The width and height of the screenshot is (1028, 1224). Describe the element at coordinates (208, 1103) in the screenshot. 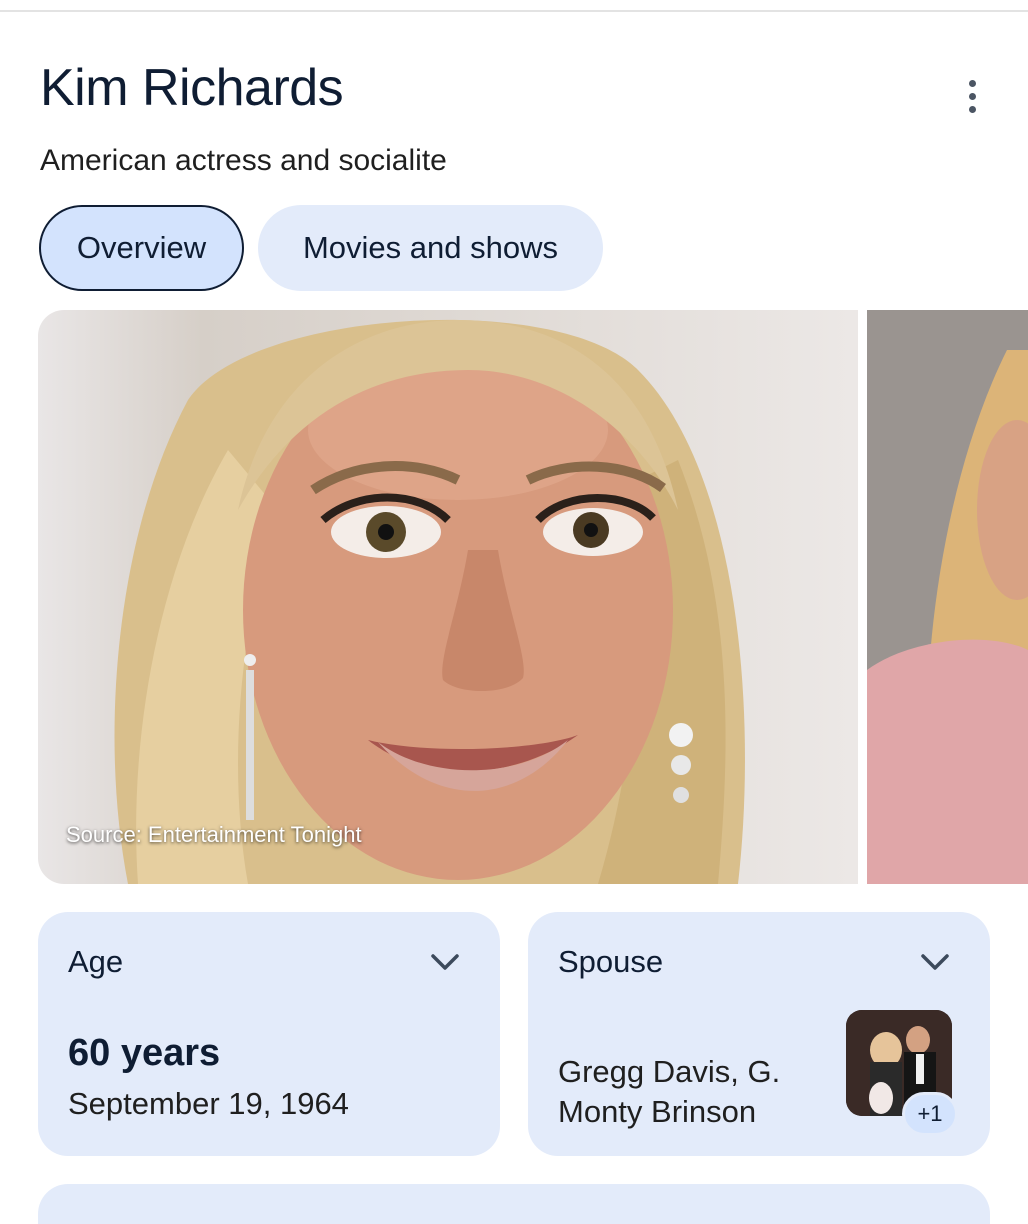

I see `birth-date: September 19, 1964` at that location.